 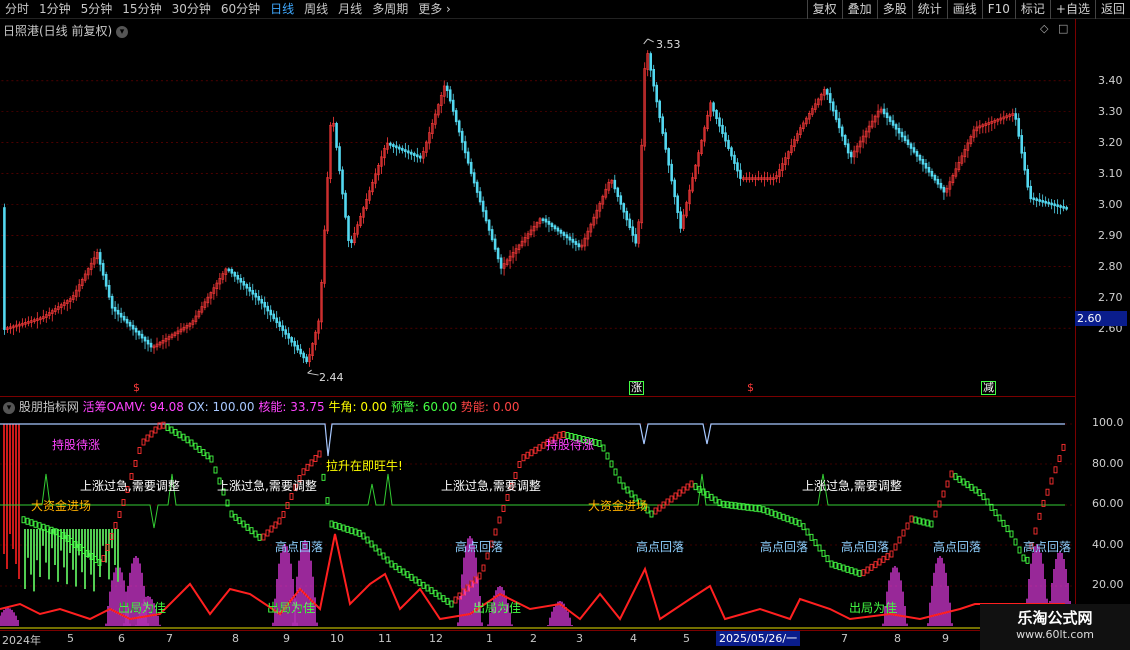 I want to click on back-button: 返回, so click(x=1112, y=9).